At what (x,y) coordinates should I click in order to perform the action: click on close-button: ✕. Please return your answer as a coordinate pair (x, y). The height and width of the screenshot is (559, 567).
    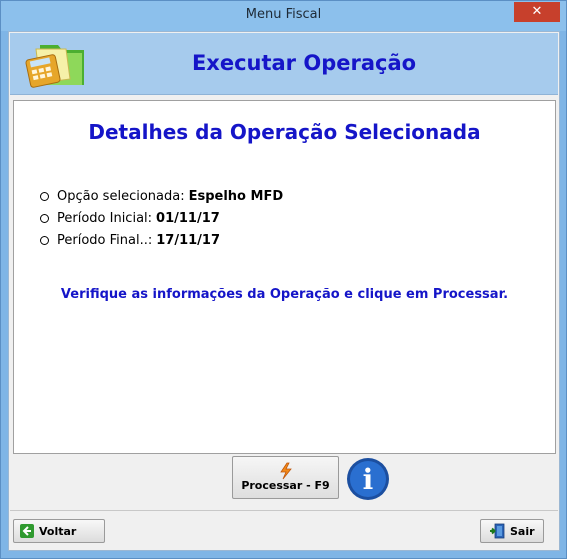
    Looking at the image, I should click on (537, 12).